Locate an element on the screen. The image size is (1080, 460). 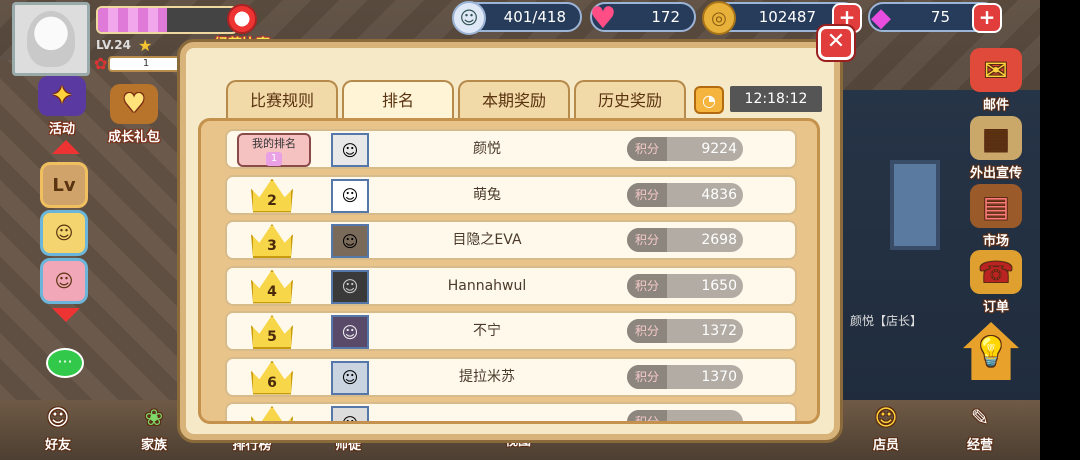
tab-ranking: 排名 is located at coordinates (398, 100).